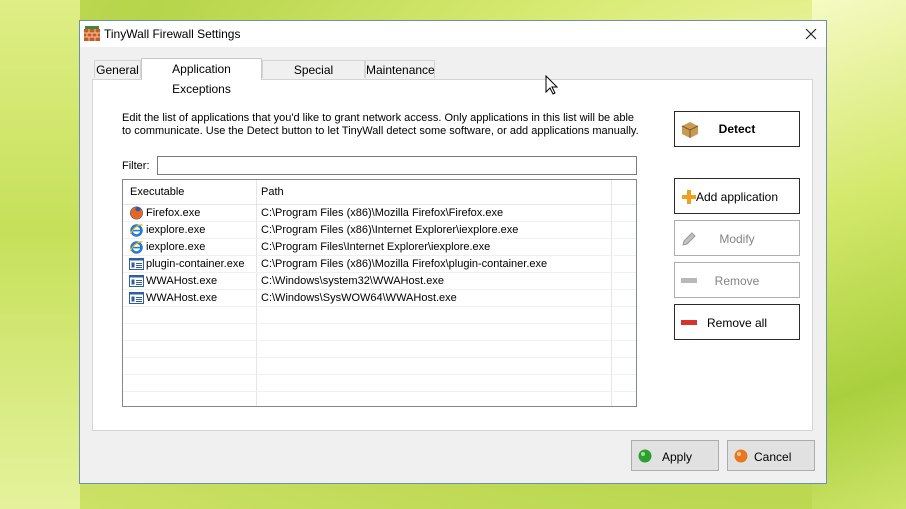  I want to click on cancel-label: Cancel, so click(773, 457).